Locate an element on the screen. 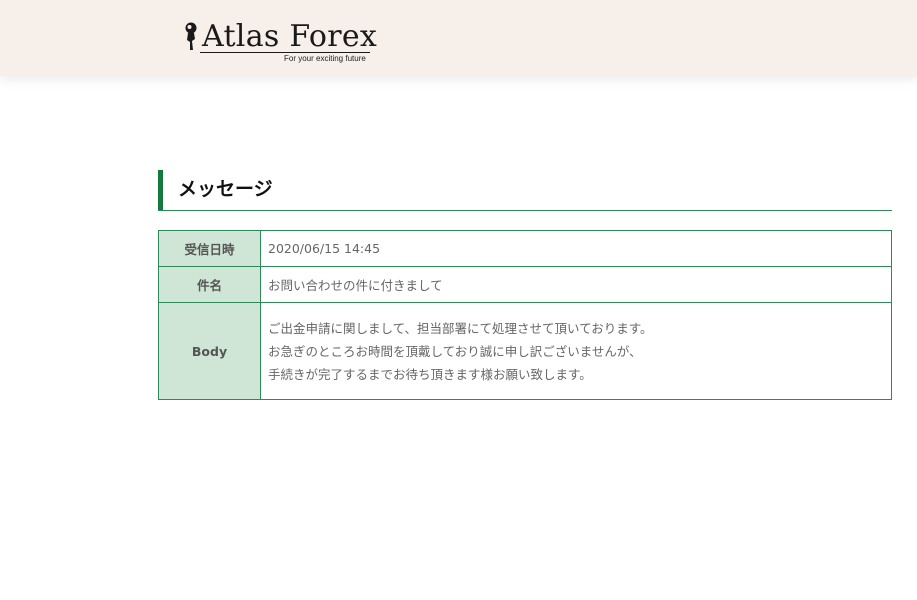 This screenshot has height=600, width=917. logo-underline is located at coordinates (285, 52).